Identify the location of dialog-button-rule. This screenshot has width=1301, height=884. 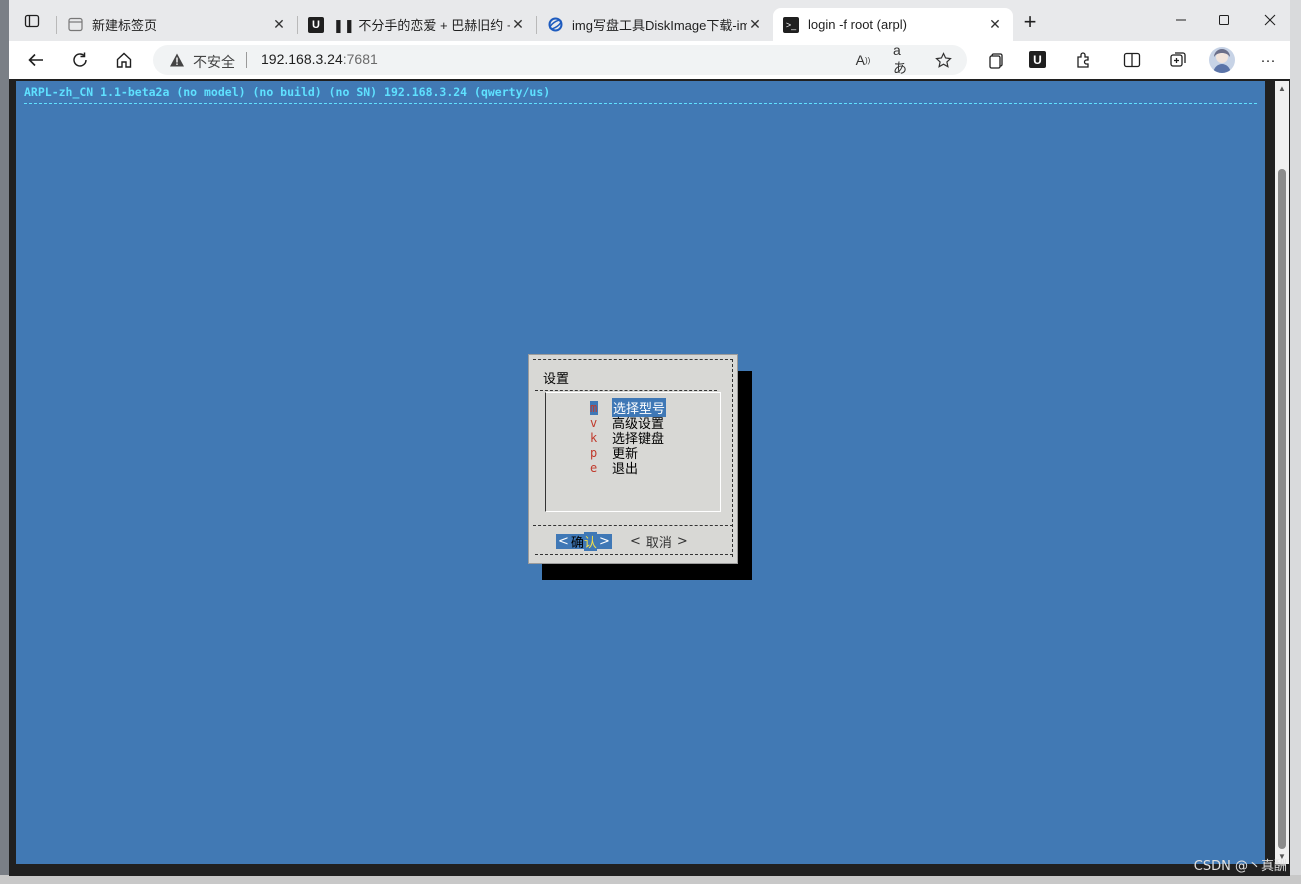
(633, 525).